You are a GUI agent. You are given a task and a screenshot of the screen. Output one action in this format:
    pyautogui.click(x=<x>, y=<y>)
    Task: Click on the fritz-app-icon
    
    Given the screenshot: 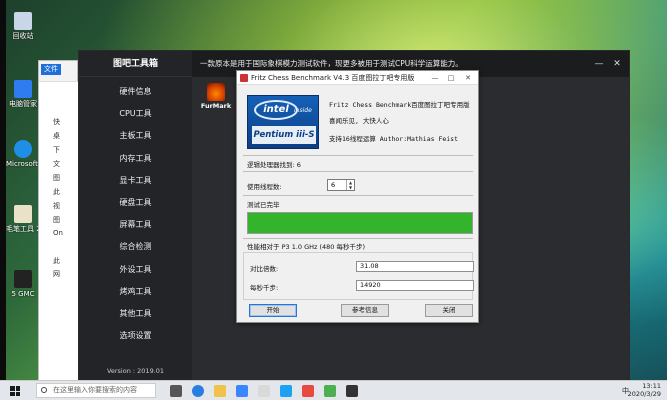 What is the action you would take?
    pyautogui.click(x=244, y=78)
    